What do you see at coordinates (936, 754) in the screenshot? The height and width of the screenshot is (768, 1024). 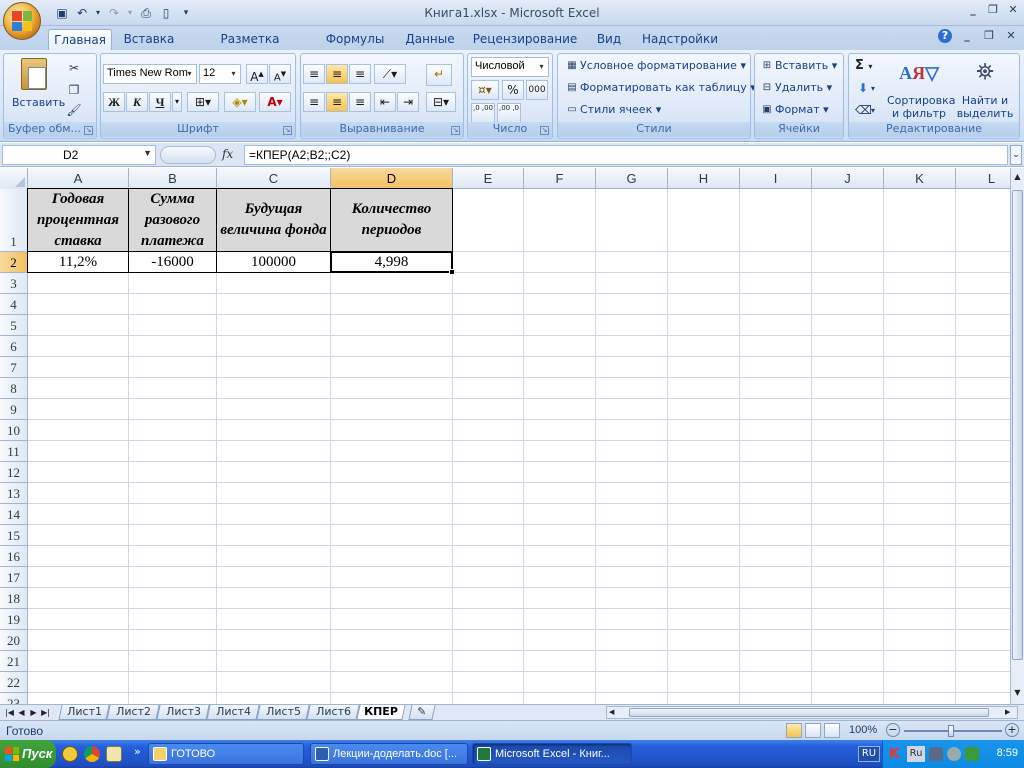 I see `tray-icon-a` at bounding box center [936, 754].